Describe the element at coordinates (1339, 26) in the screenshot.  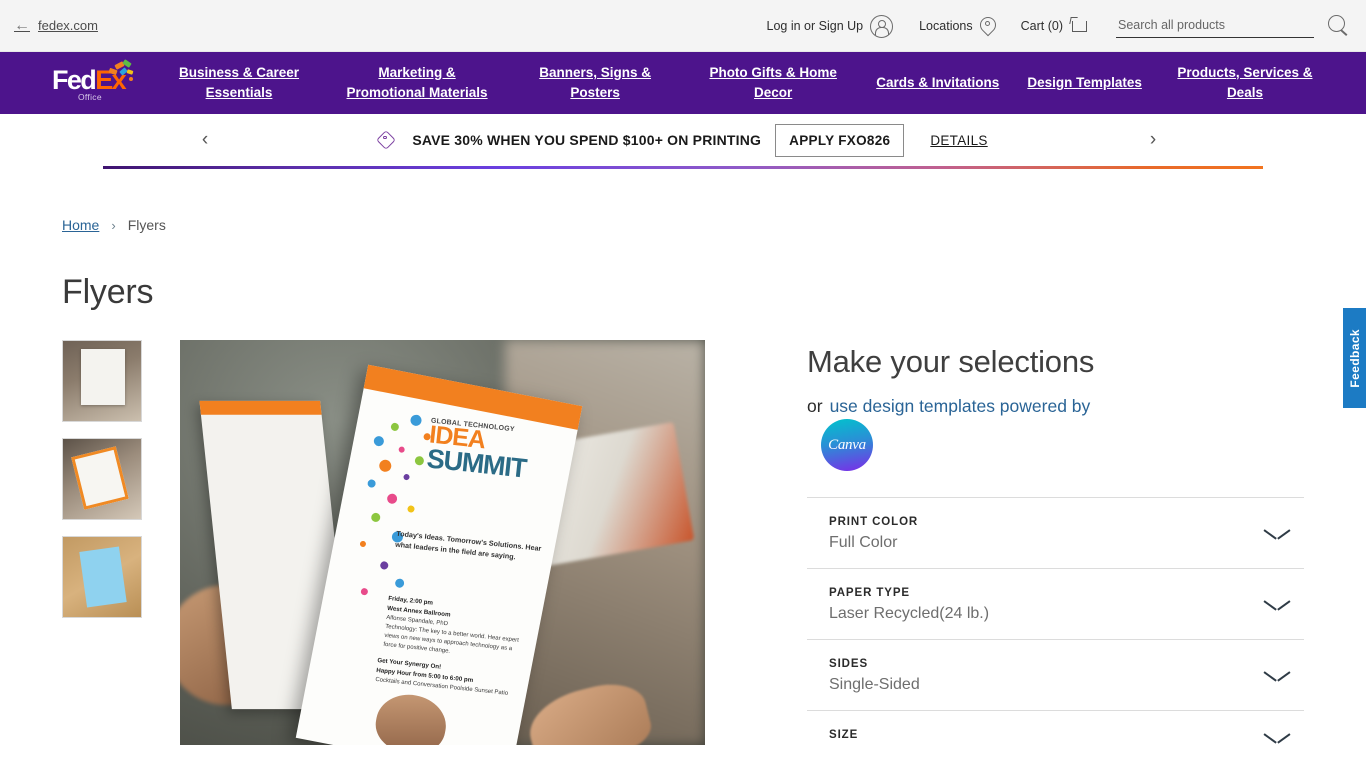
I see `search-icon` at that location.